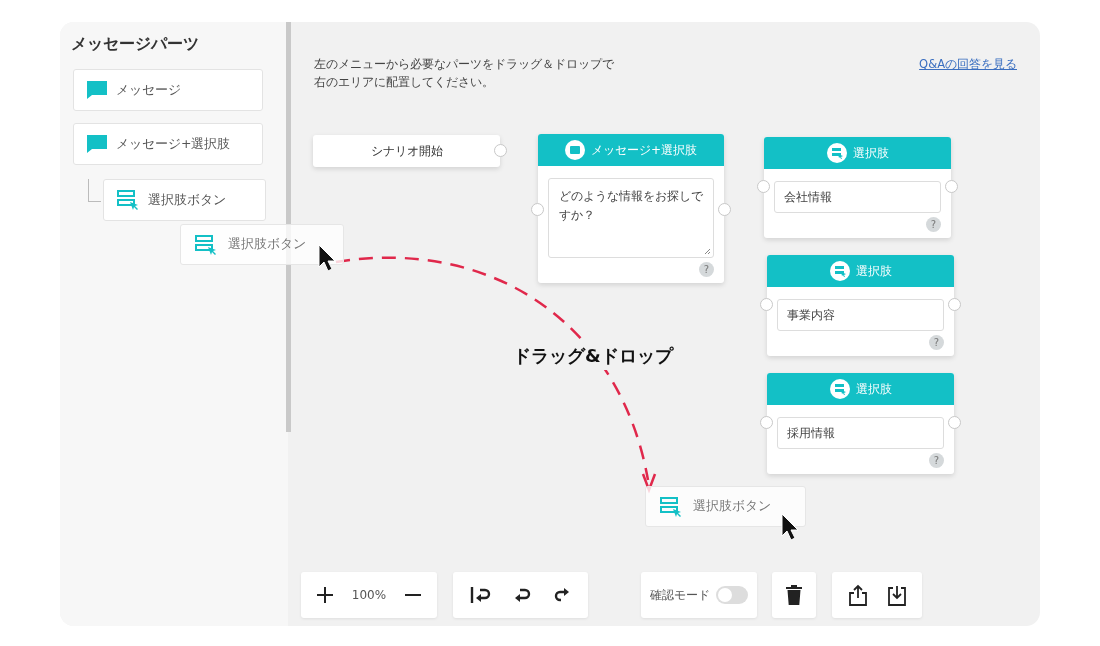  I want to click on node-title: メッセージ+選択肢, so click(644, 150).